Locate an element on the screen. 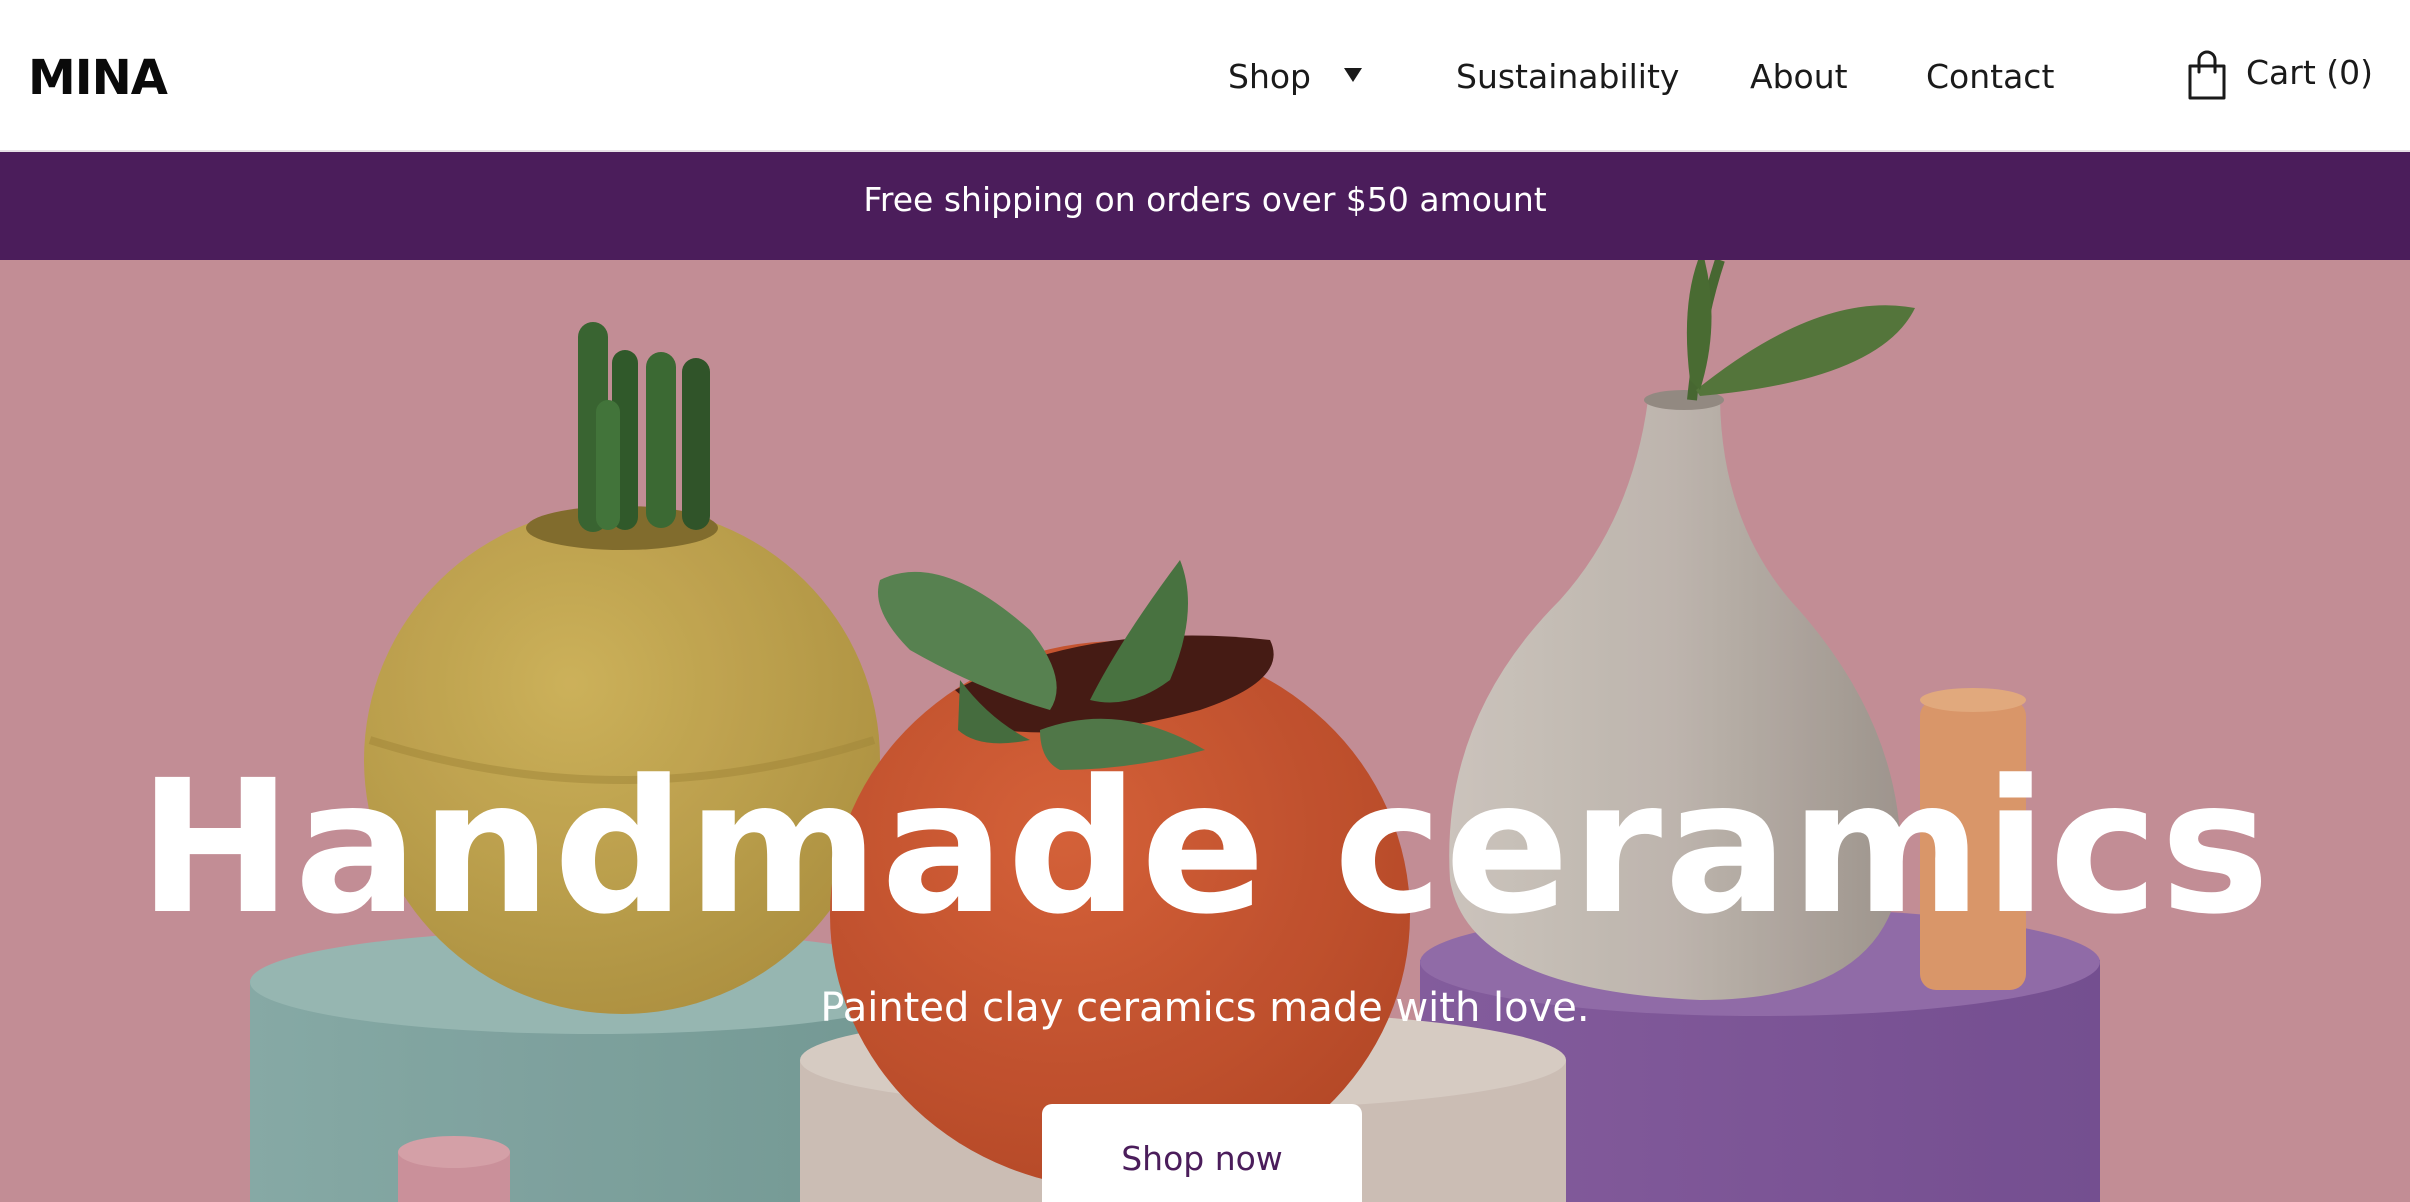 This screenshot has height=1202, width=2410. cart-label: Cart (0) is located at coordinates (2310, 72).